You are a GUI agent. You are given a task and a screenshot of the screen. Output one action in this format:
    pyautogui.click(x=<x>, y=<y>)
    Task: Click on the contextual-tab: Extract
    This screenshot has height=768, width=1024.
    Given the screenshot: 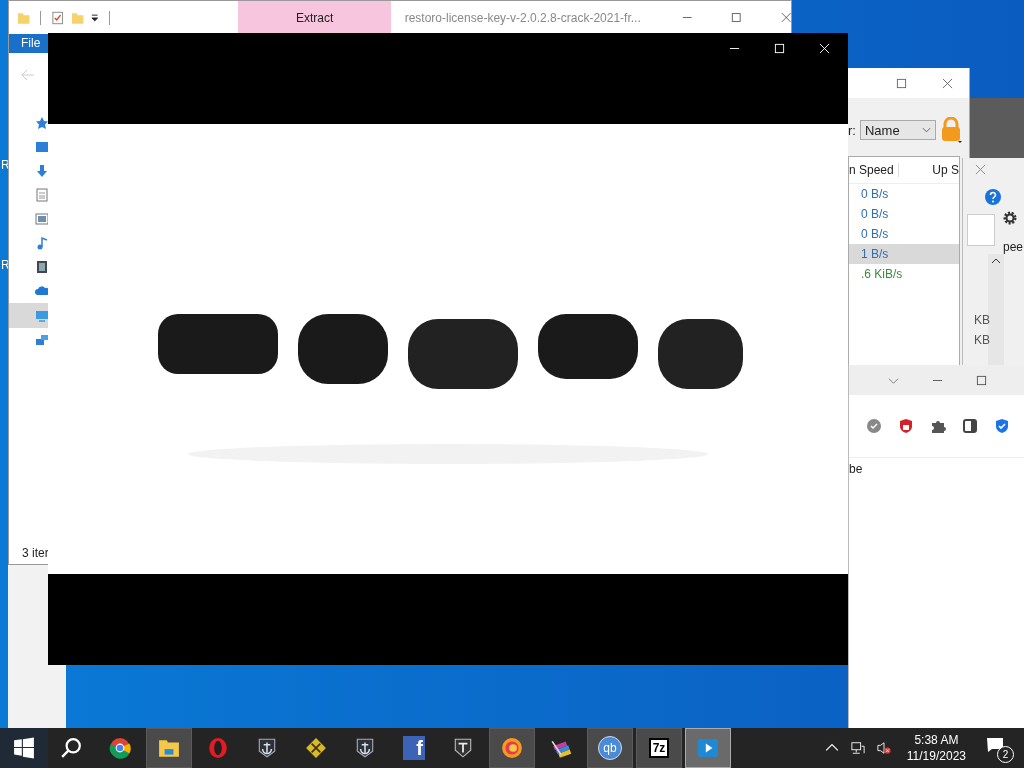 What is the action you would take?
    pyautogui.click(x=314, y=17)
    